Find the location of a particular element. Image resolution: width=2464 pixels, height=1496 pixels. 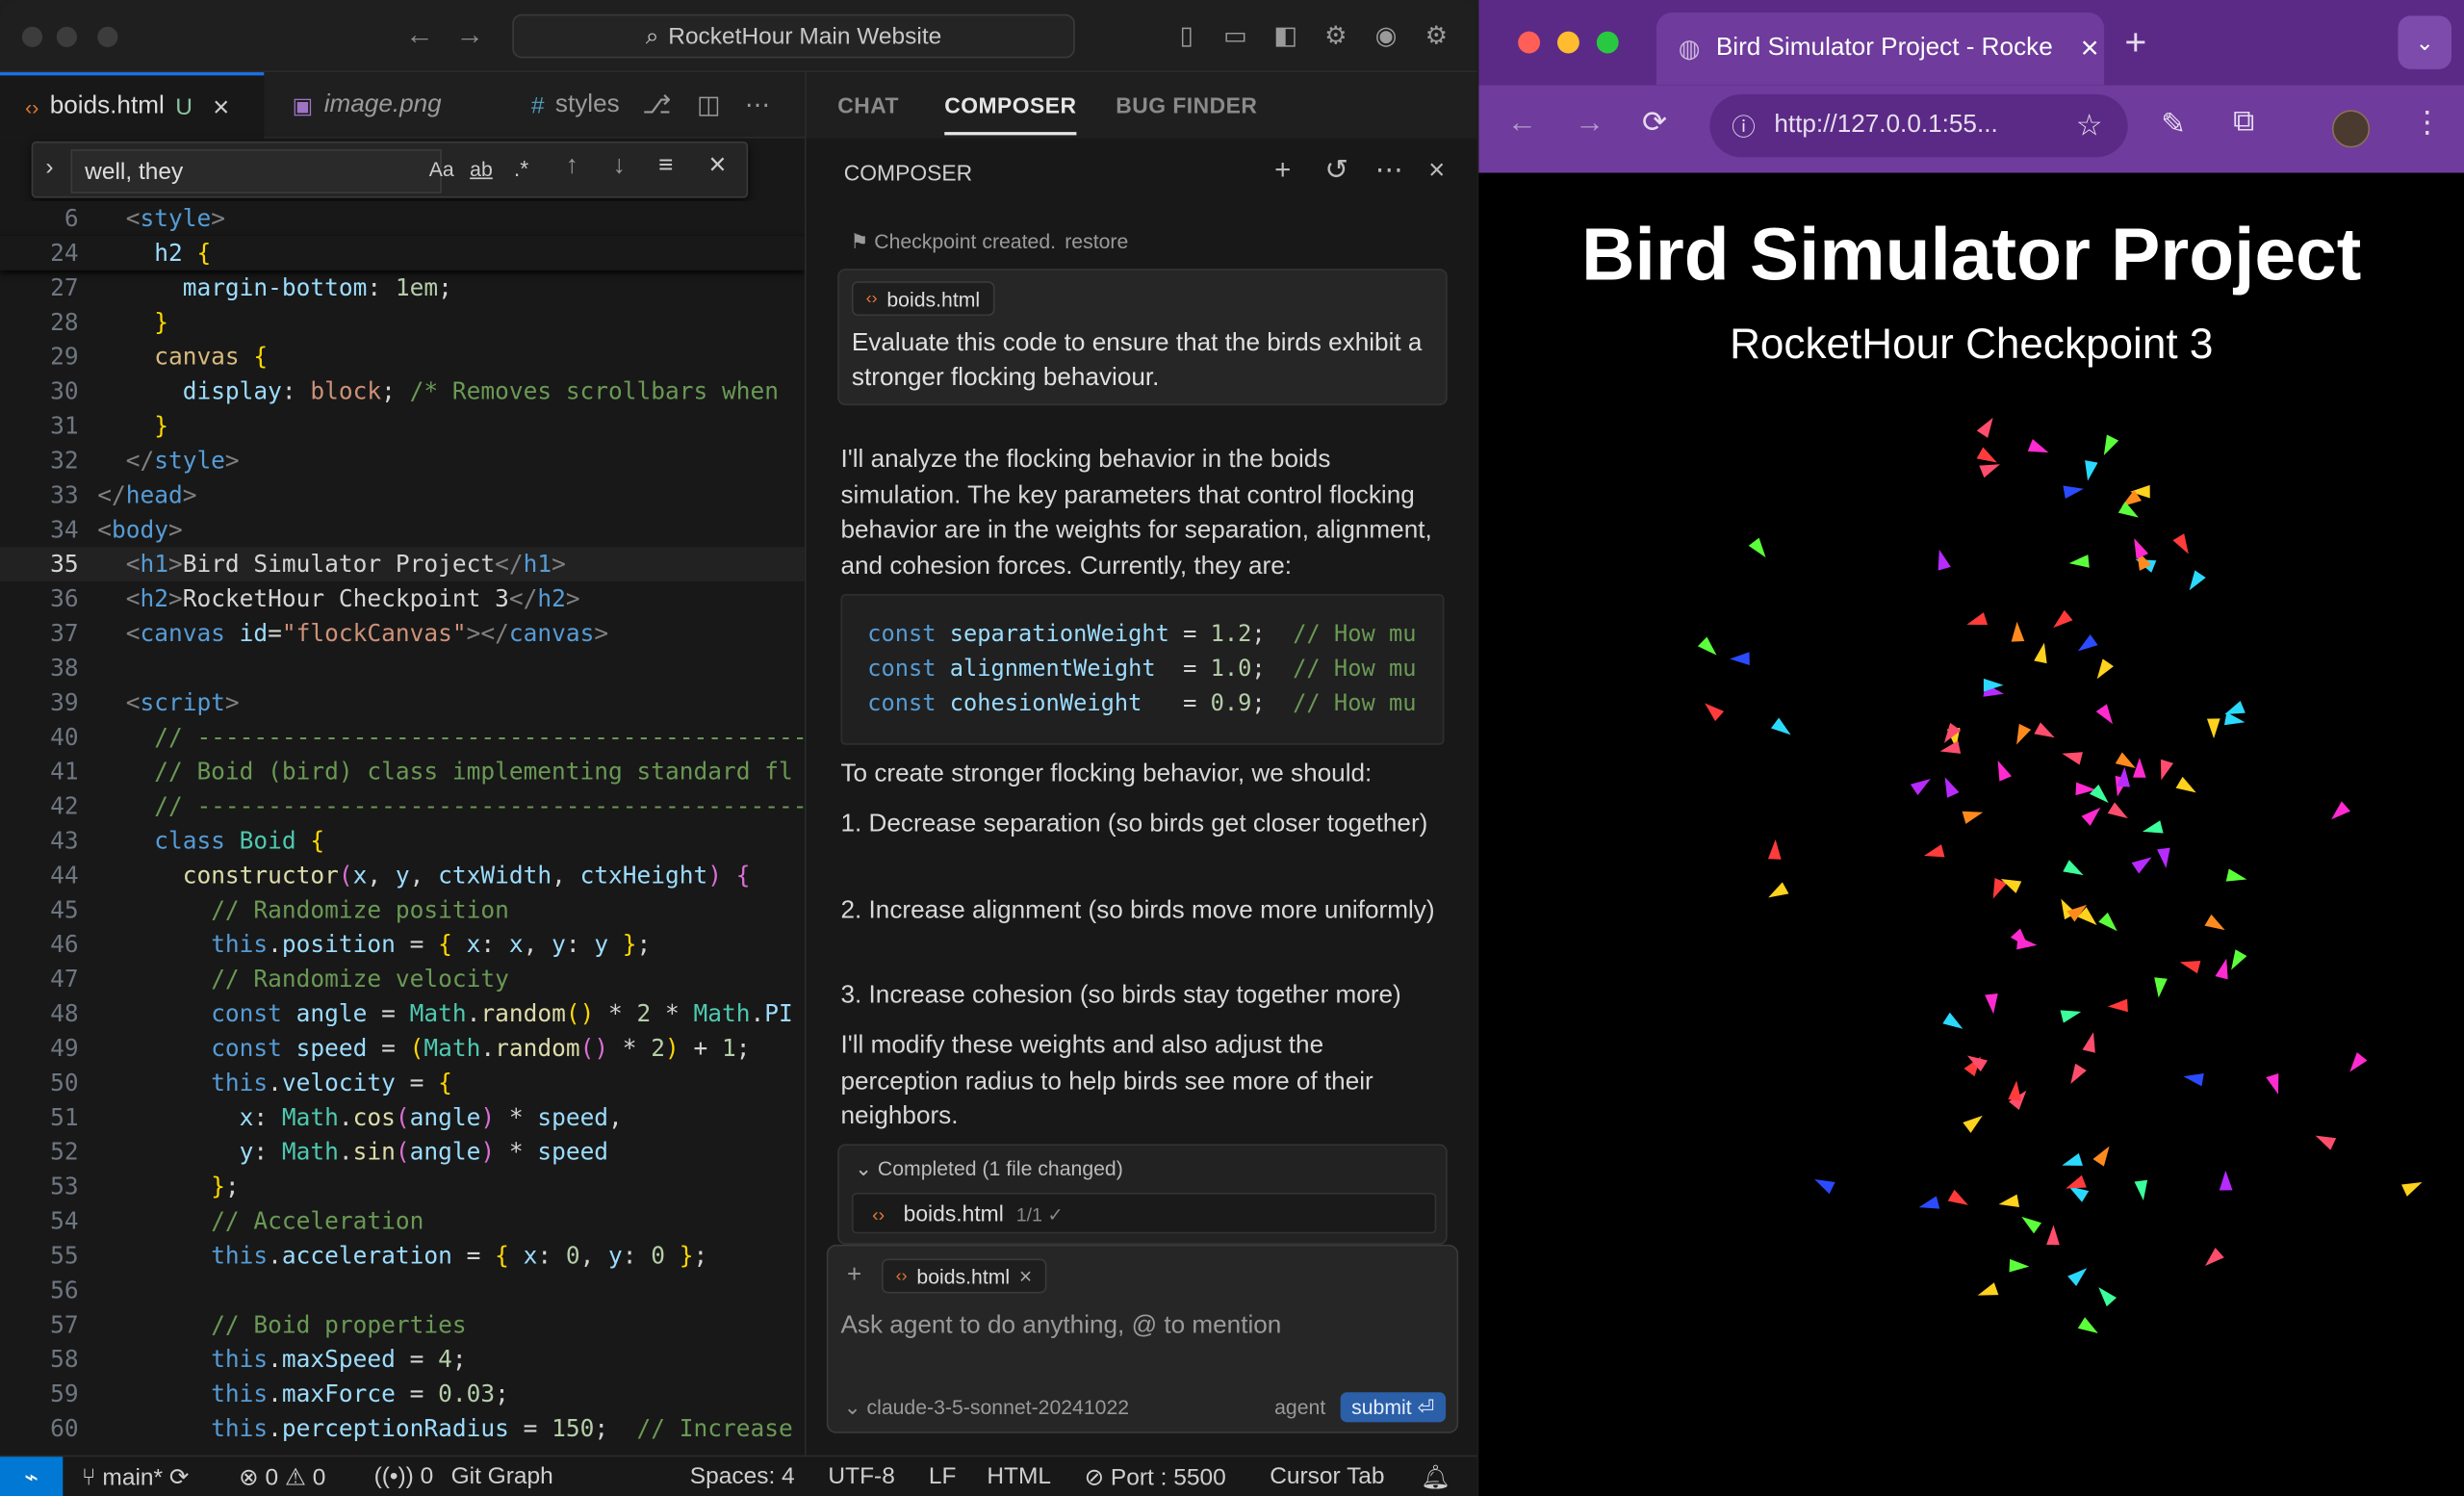

code-text: // Randomize position is located at coordinates (360, 909).